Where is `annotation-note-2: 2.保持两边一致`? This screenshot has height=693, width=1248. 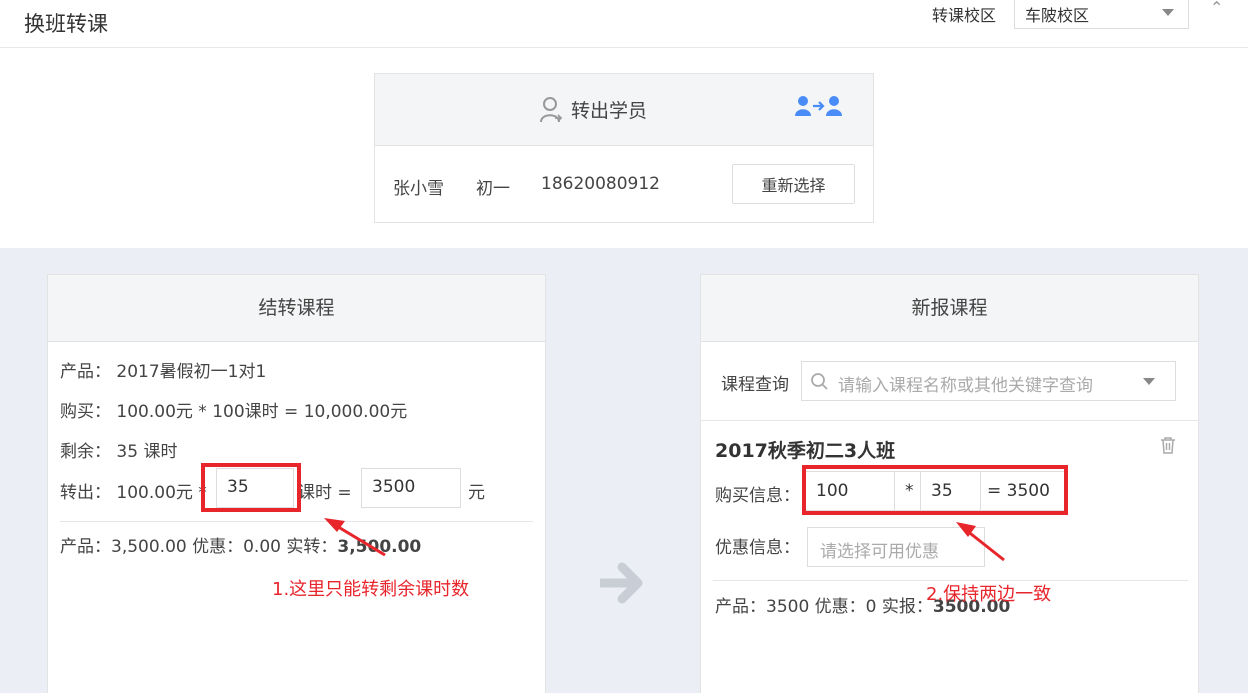
annotation-note-2: 2.保持两边一致 is located at coordinates (989, 594).